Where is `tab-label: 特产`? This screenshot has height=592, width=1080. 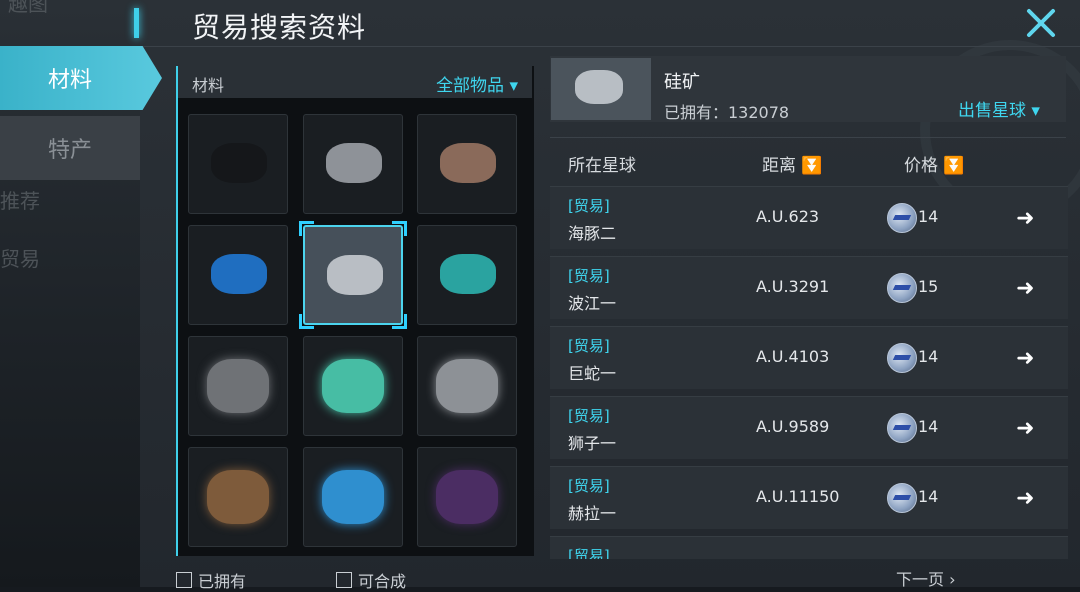 tab-label: 特产 is located at coordinates (69, 150).